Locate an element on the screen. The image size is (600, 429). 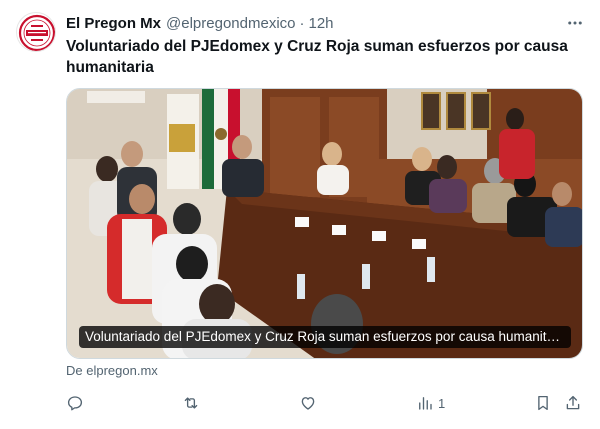
more-button is located at coordinates (575, 23).